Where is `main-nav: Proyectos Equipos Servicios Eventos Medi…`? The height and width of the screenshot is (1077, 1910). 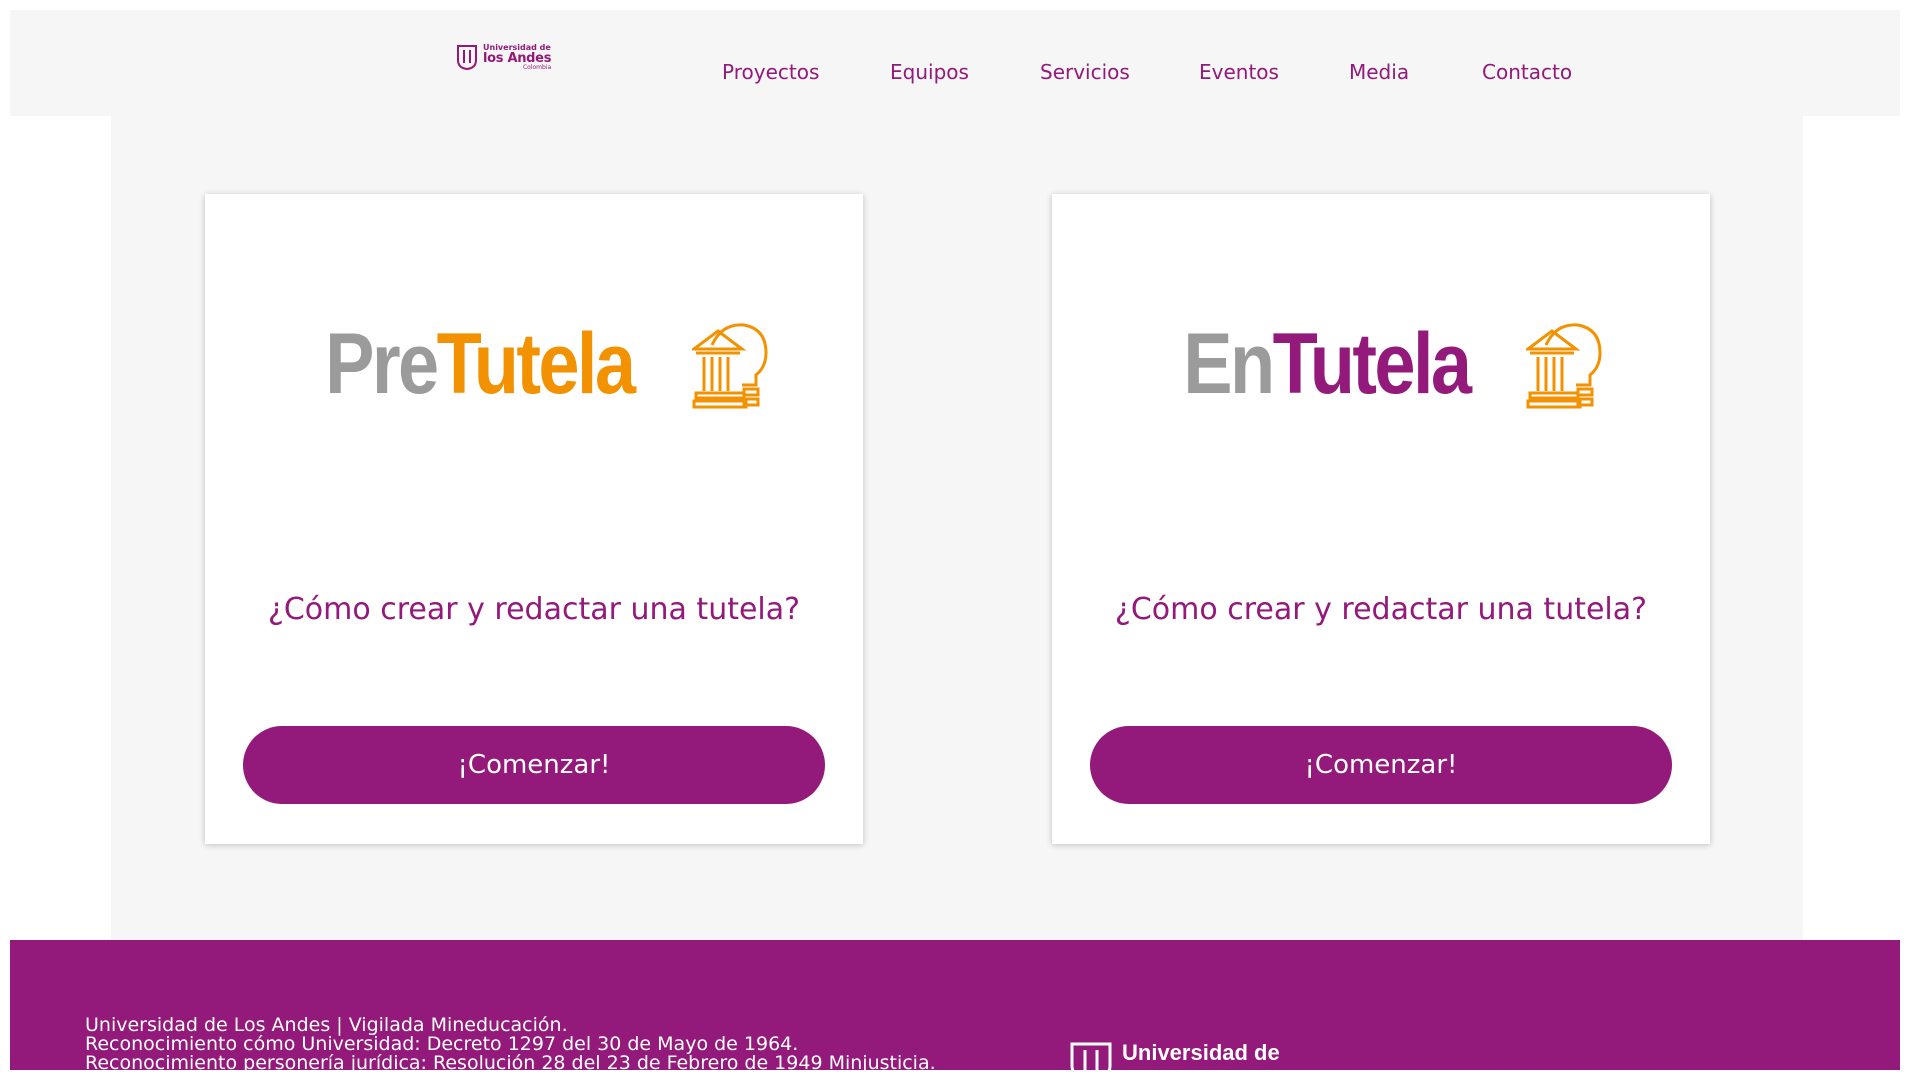 main-nav: Proyectos Equipos Servicios Eventos Medi… is located at coordinates (955, 73).